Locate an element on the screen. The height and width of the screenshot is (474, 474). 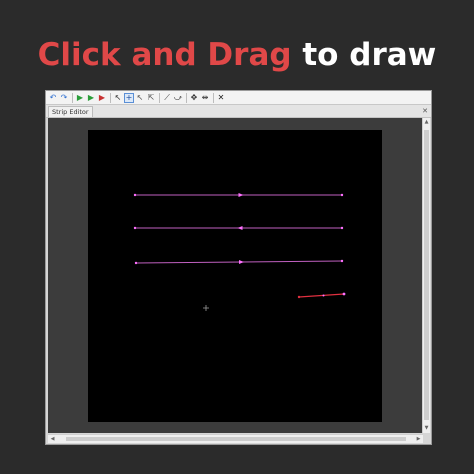
headline: Click and Drag to draw is located at coordinates (237, 55).